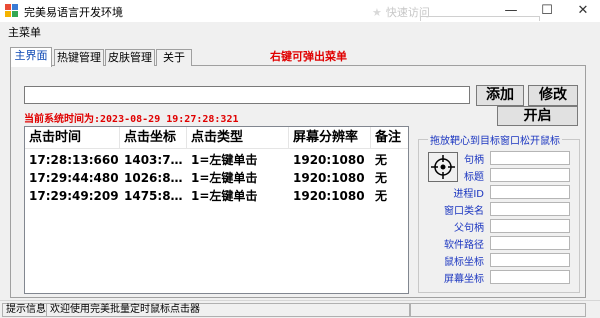  I want to click on close-button: ✕, so click(583, 11).